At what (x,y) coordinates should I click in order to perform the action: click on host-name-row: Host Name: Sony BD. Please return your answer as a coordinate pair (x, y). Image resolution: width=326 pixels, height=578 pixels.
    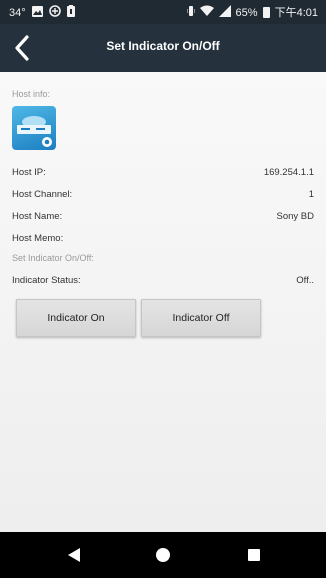
    Looking at the image, I should click on (163, 218).